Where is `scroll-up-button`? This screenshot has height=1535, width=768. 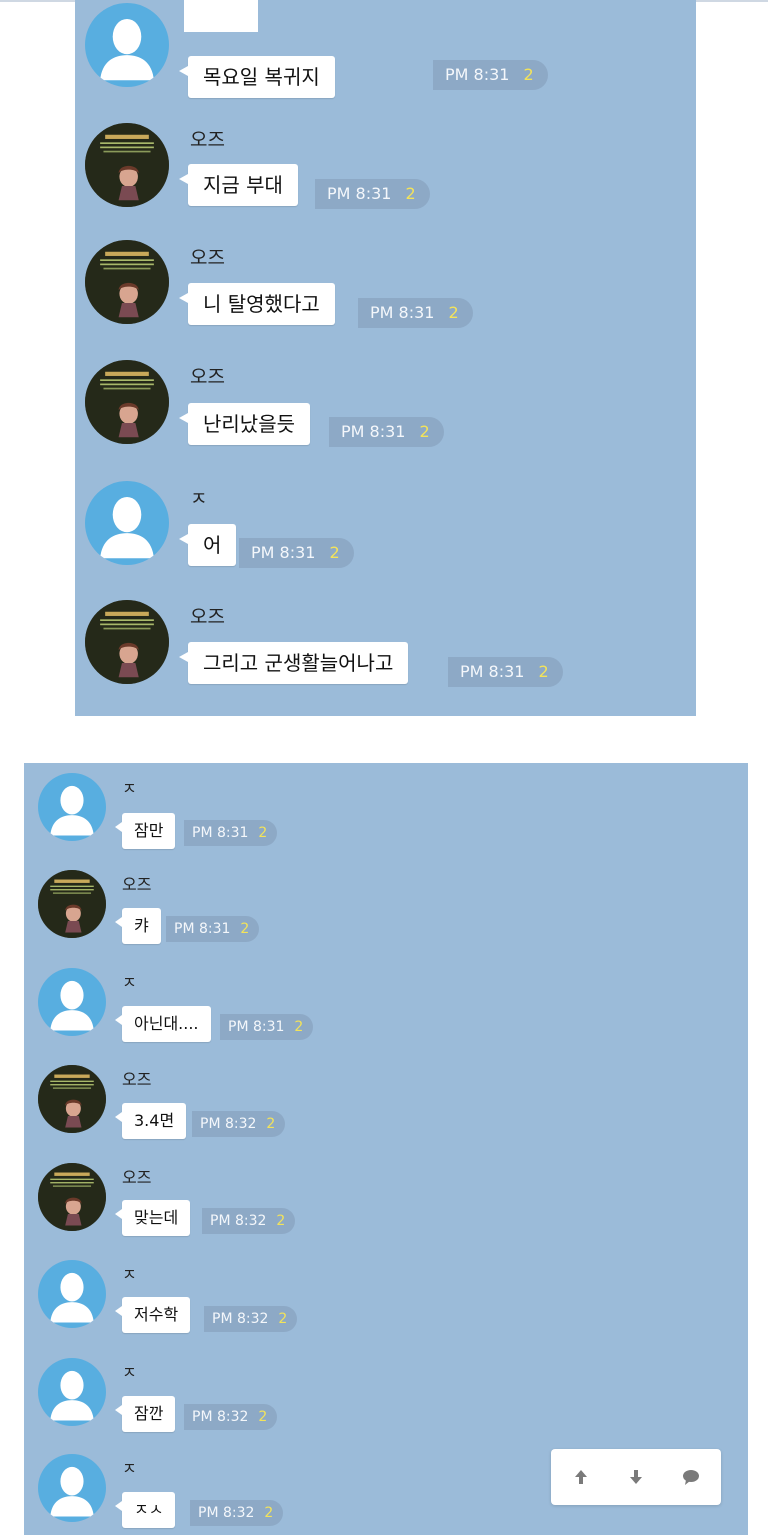
scroll-up-button is located at coordinates (581, 1477).